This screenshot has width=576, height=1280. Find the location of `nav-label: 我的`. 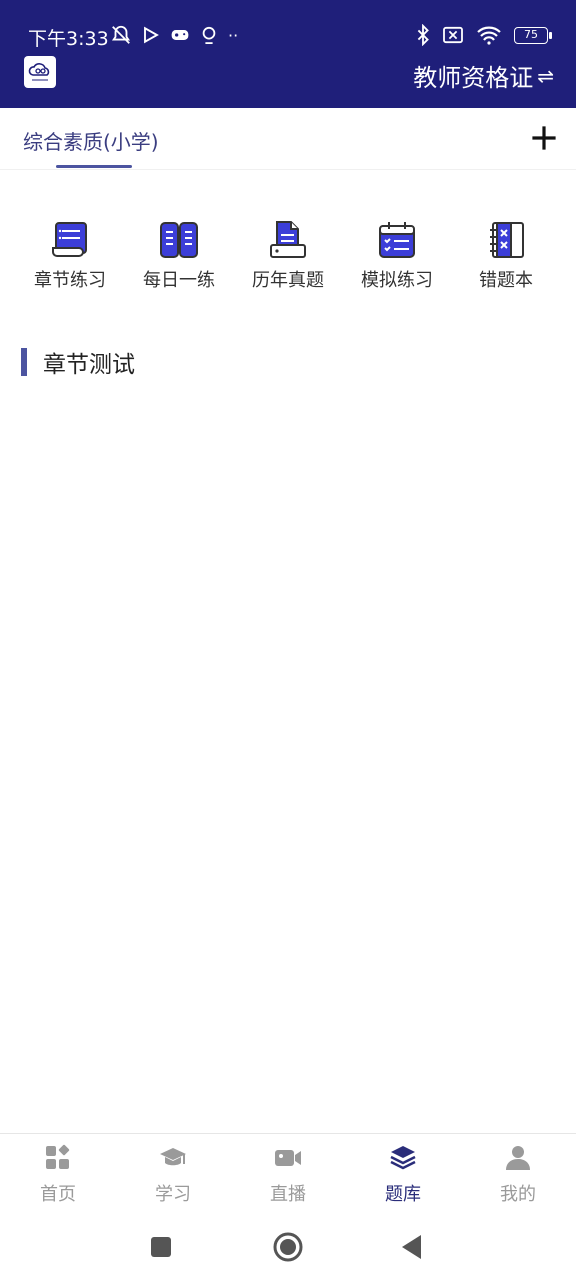

nav-label: 我的 is located at coordinates (518, 1194).